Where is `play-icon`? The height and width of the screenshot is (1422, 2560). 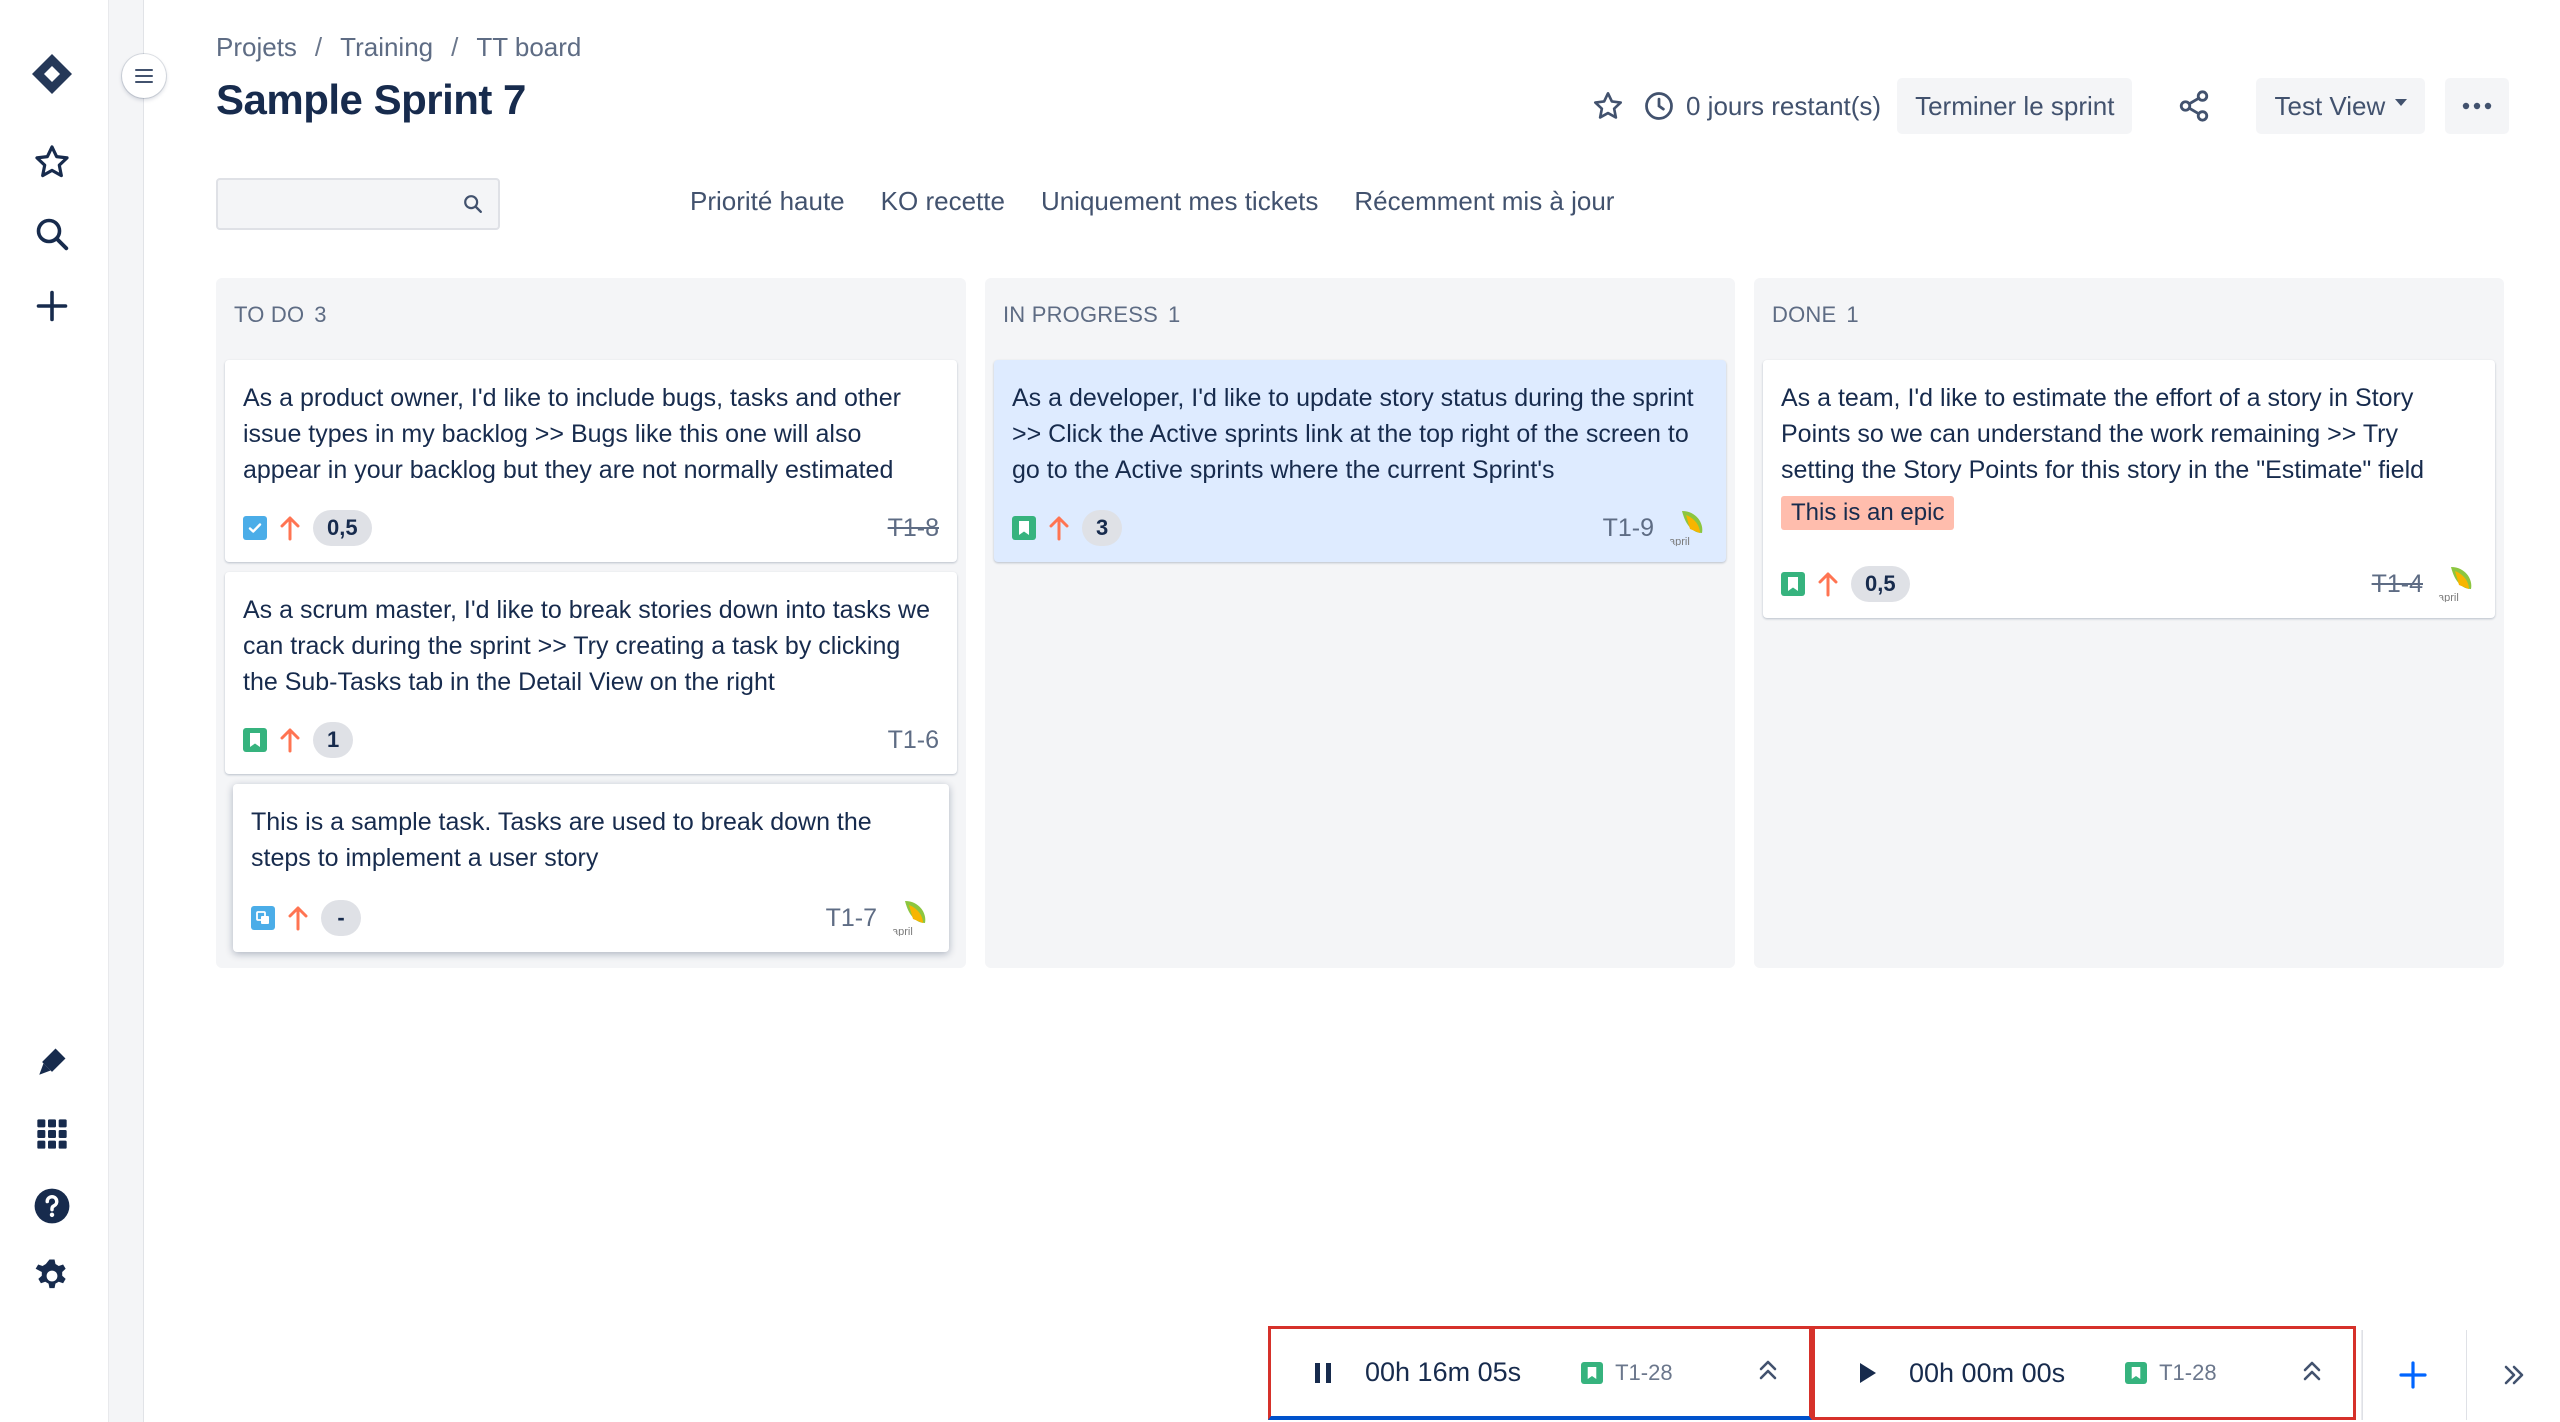
play-icon is located at coordinates (1868, 1373).